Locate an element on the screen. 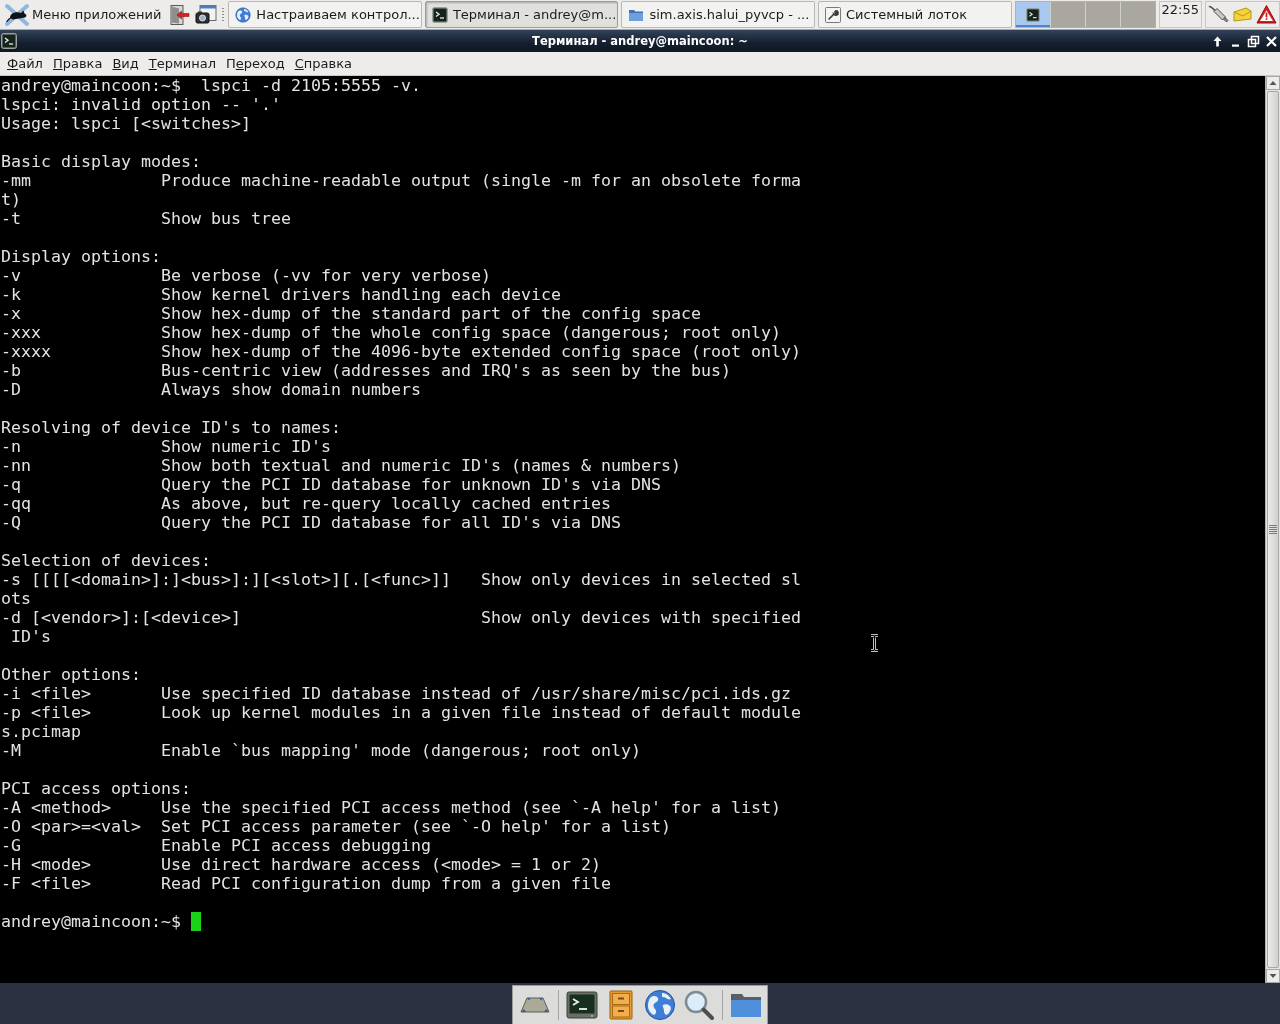 This screenshot has width=1280, height=1024. terminal-line: ots is located at coordinates (16, 598).